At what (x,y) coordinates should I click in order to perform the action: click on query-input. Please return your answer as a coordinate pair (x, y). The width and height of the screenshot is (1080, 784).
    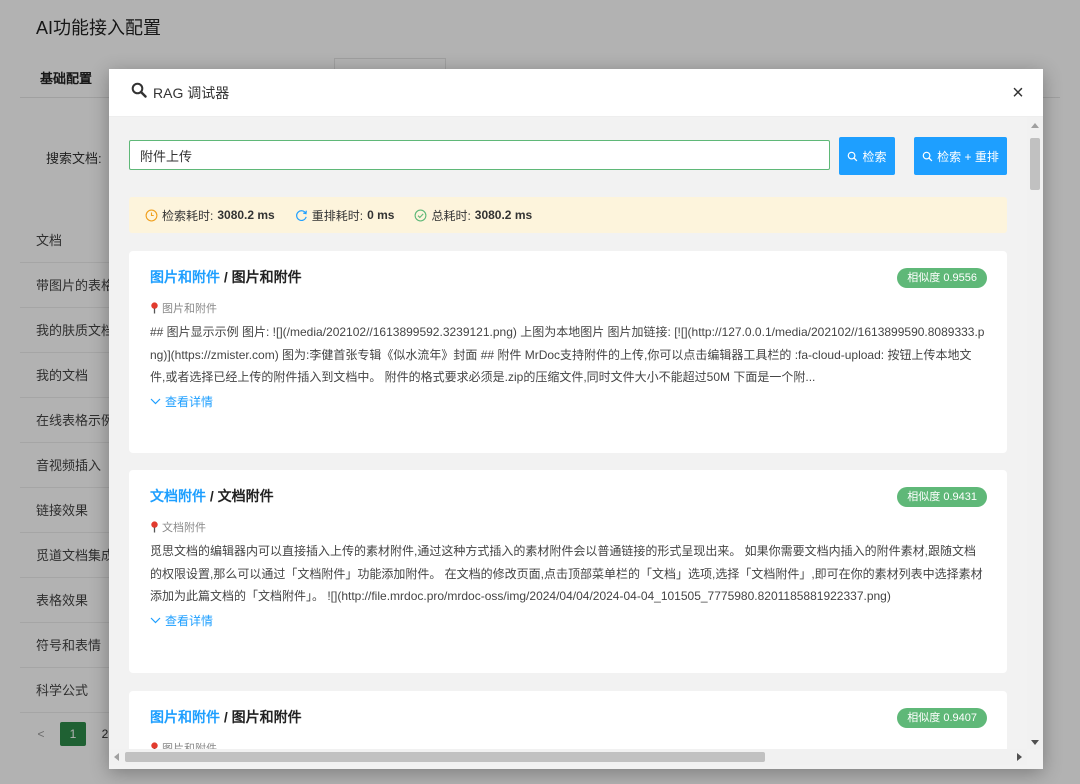
    Looking at the image, I should click on (479, 155).